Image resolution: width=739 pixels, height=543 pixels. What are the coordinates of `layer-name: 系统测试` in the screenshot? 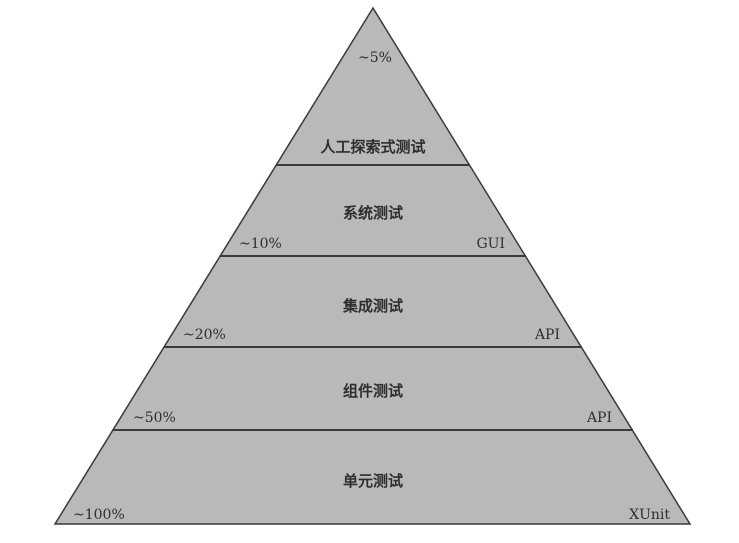 It's located at (373, 213).